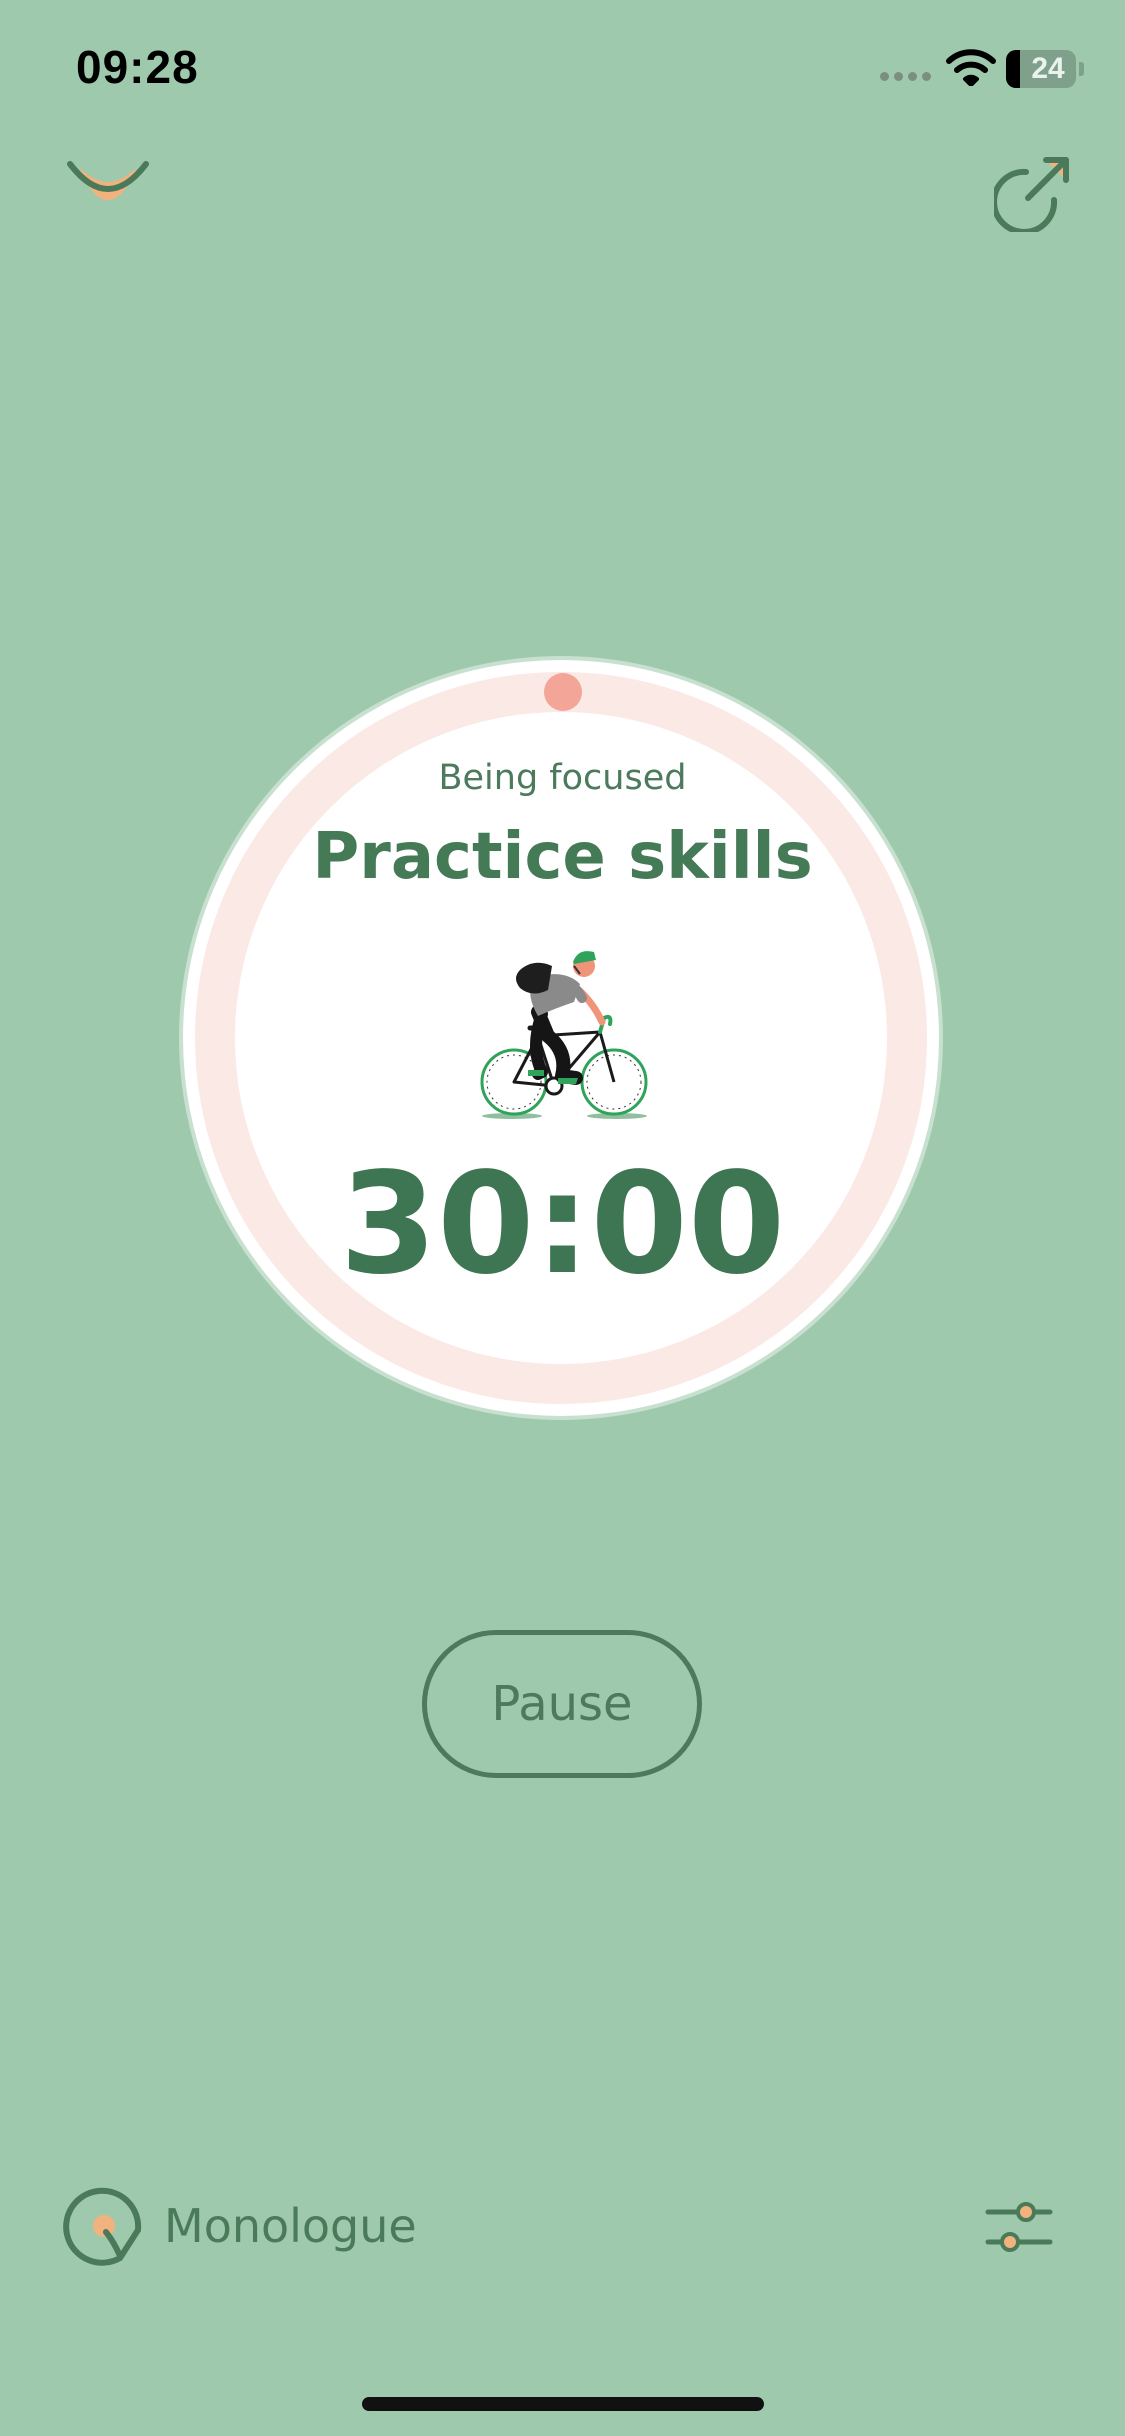 The image size is (1125, 2436). Describe the element at coordinates (562, 778) in the screenshot. I see `focus-status: Being focused` at that location.